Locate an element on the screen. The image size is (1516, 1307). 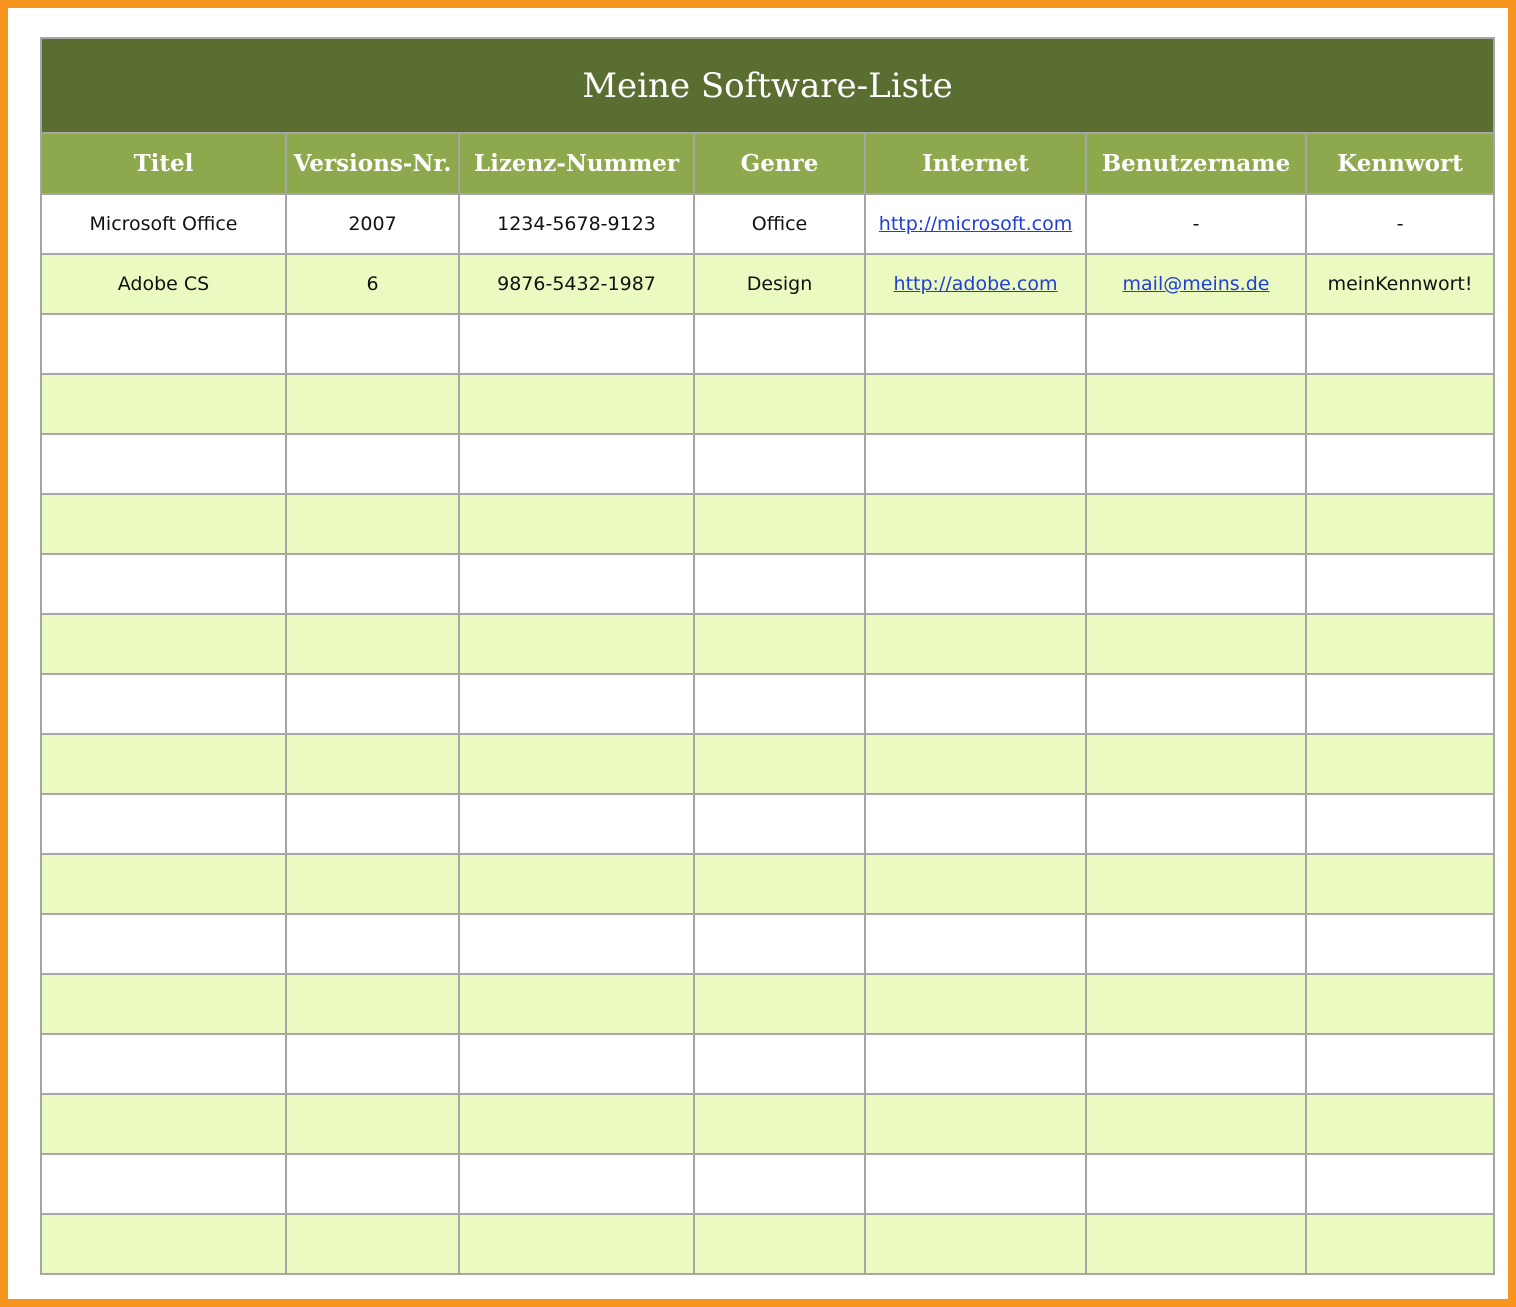
email-link: mail@meins.de is located at coordinates (1196, 284).